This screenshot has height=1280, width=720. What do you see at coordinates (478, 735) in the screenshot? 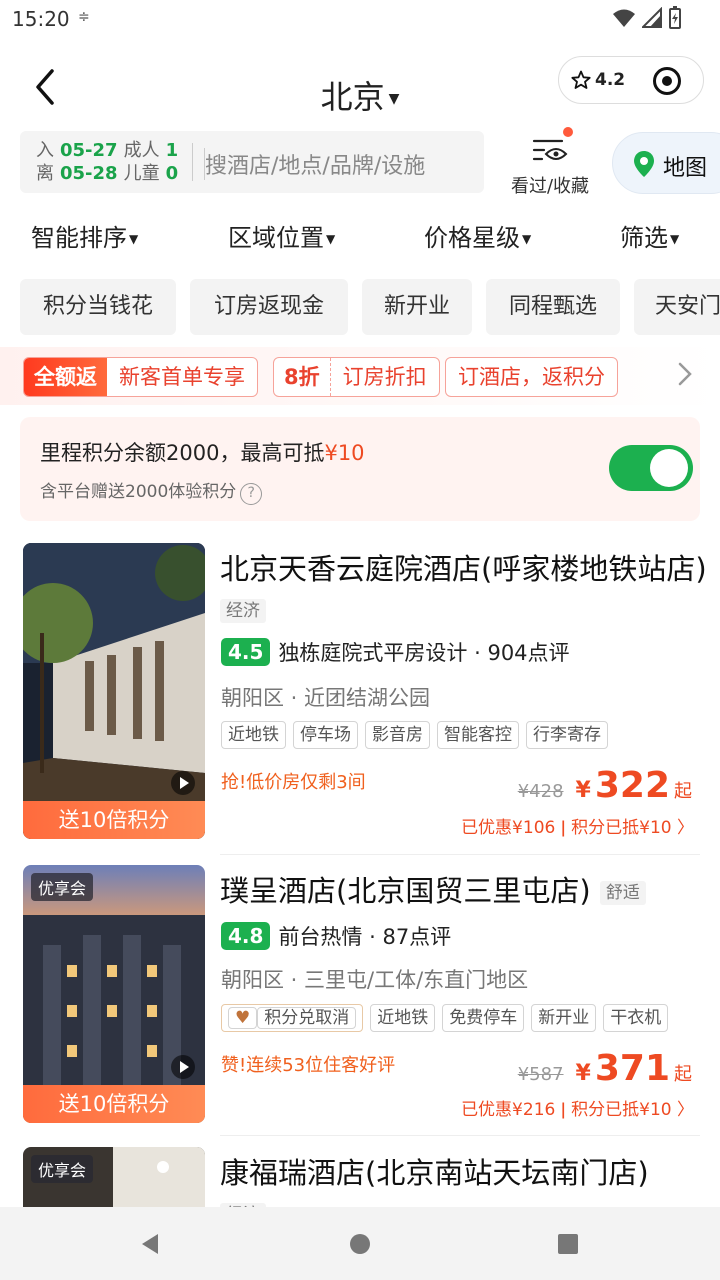
I see `tag: 智能客控` at bounding box center [478, 735].